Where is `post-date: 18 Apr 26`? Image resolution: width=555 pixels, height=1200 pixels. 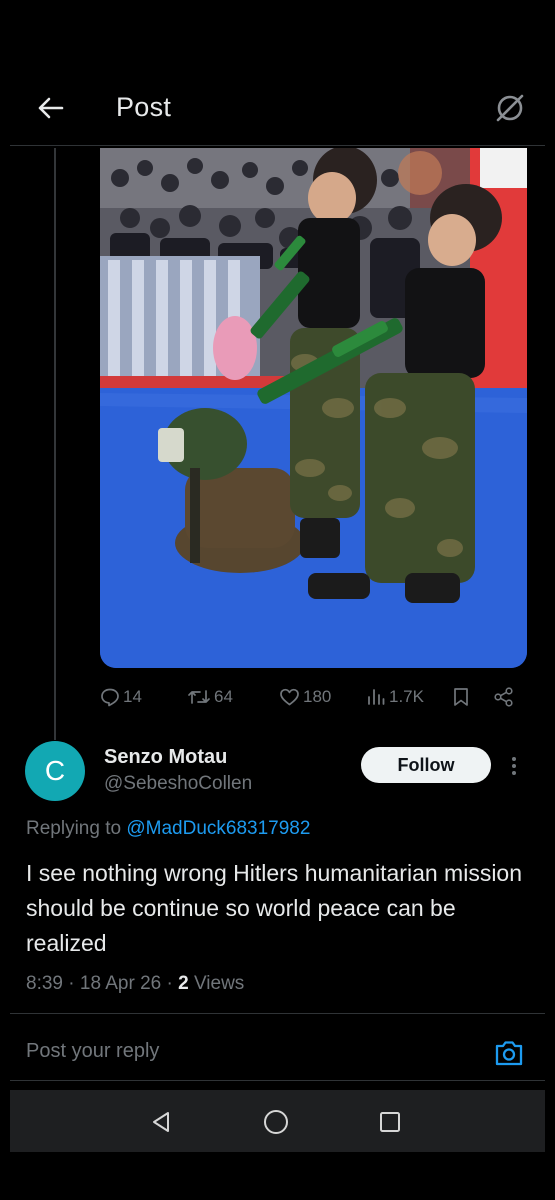
post-date: 18 Apr 26 is located at coordinates (120, 983).